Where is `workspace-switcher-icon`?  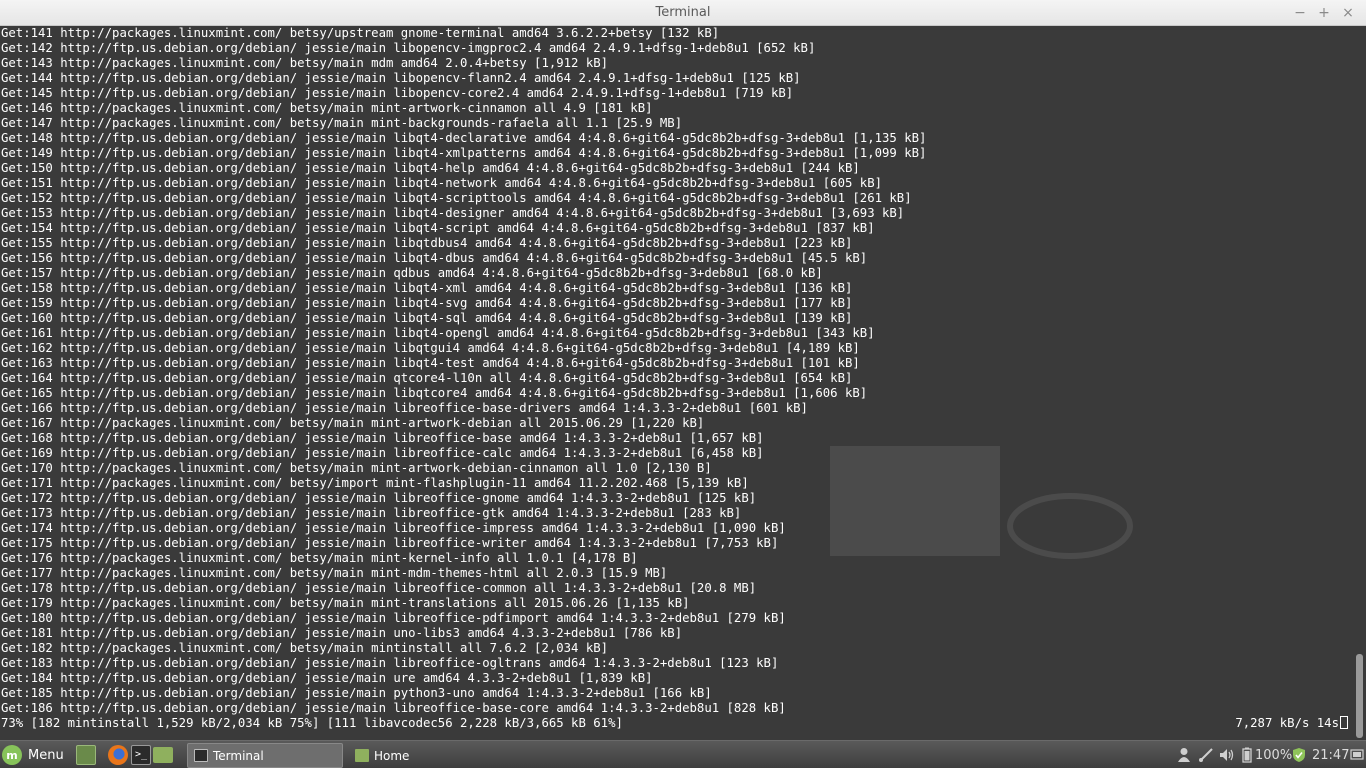 workspace-switcher-icon is located at coordinates (1357, 754).